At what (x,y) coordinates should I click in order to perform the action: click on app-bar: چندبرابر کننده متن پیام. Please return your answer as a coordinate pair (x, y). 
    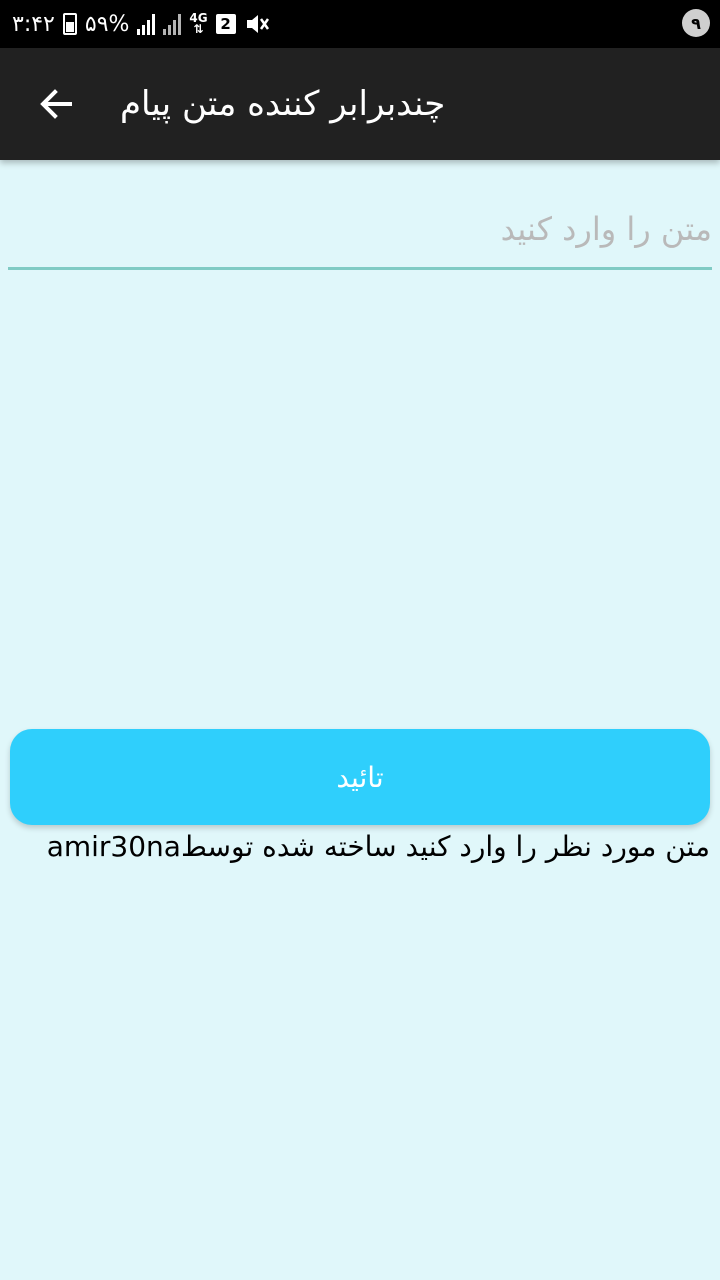
    Looking at the image, I should click on (360, 104).